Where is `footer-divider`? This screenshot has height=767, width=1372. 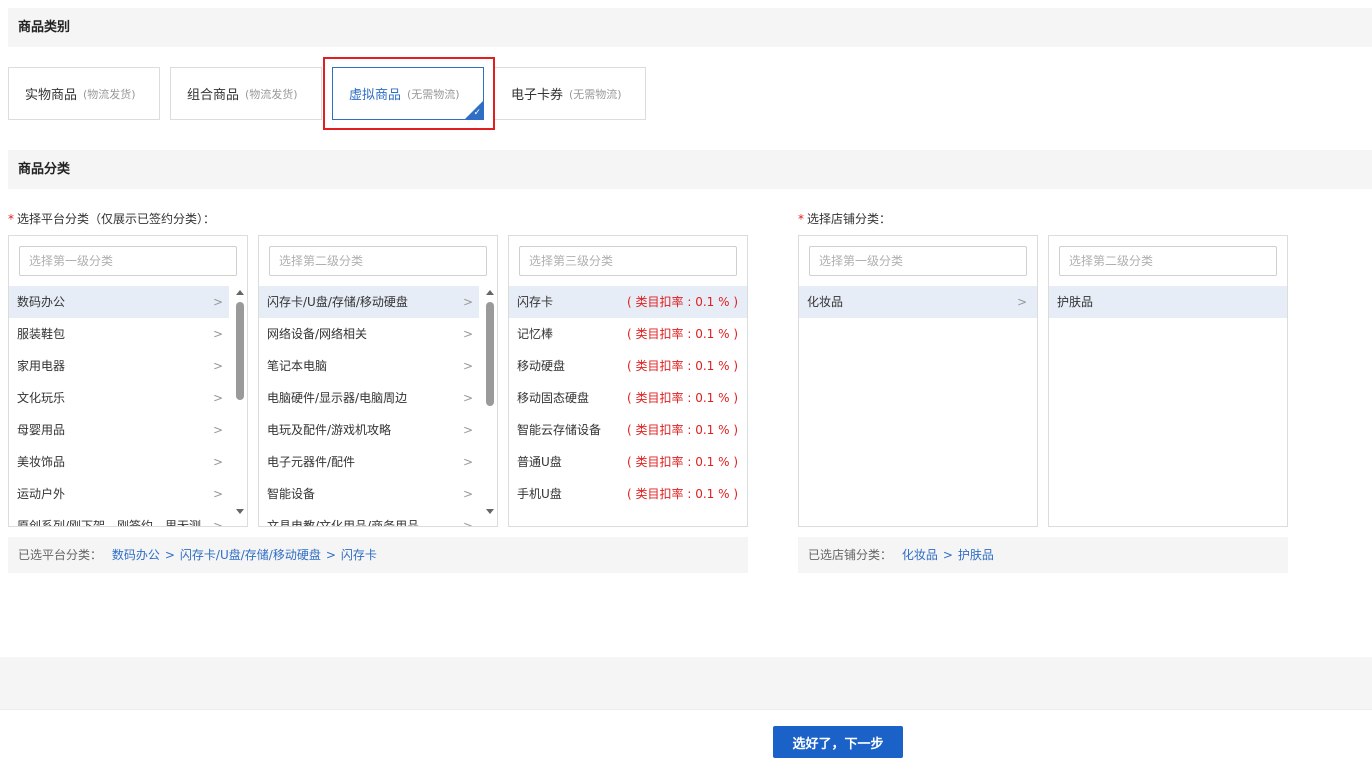
footer-divider is located at coordinates (686, 709).